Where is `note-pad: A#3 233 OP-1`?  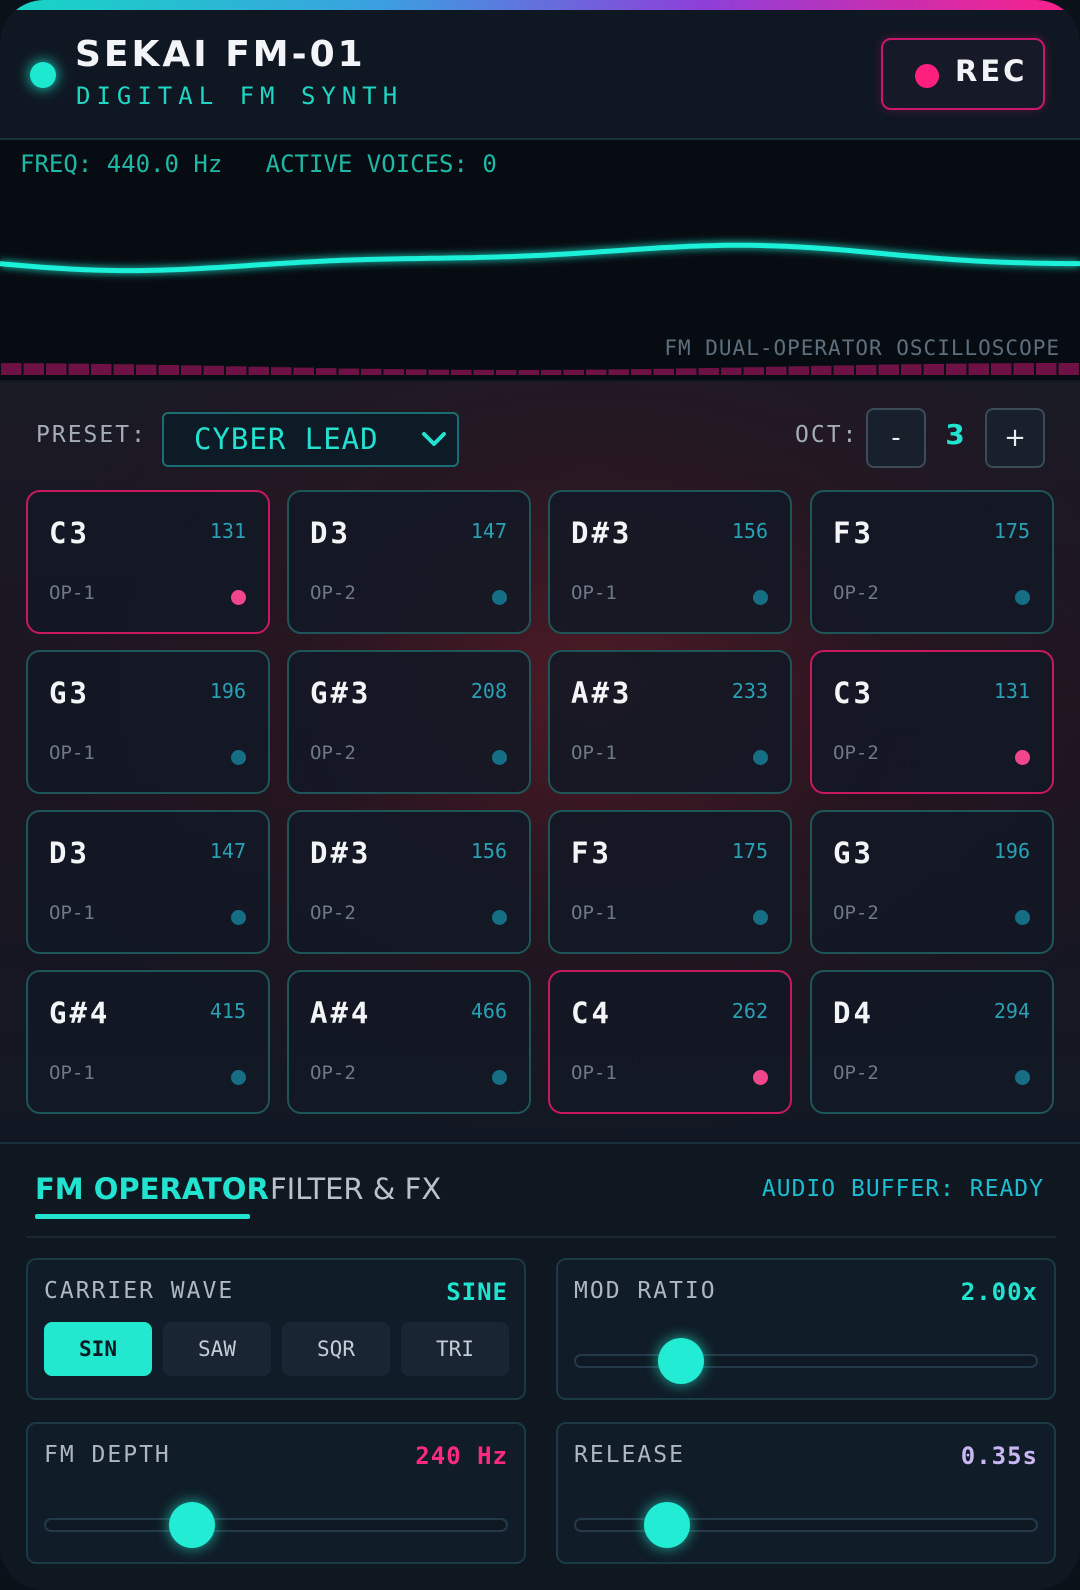
note-pad: A#3 233 OP-1 is located at coordinates (670, 722).